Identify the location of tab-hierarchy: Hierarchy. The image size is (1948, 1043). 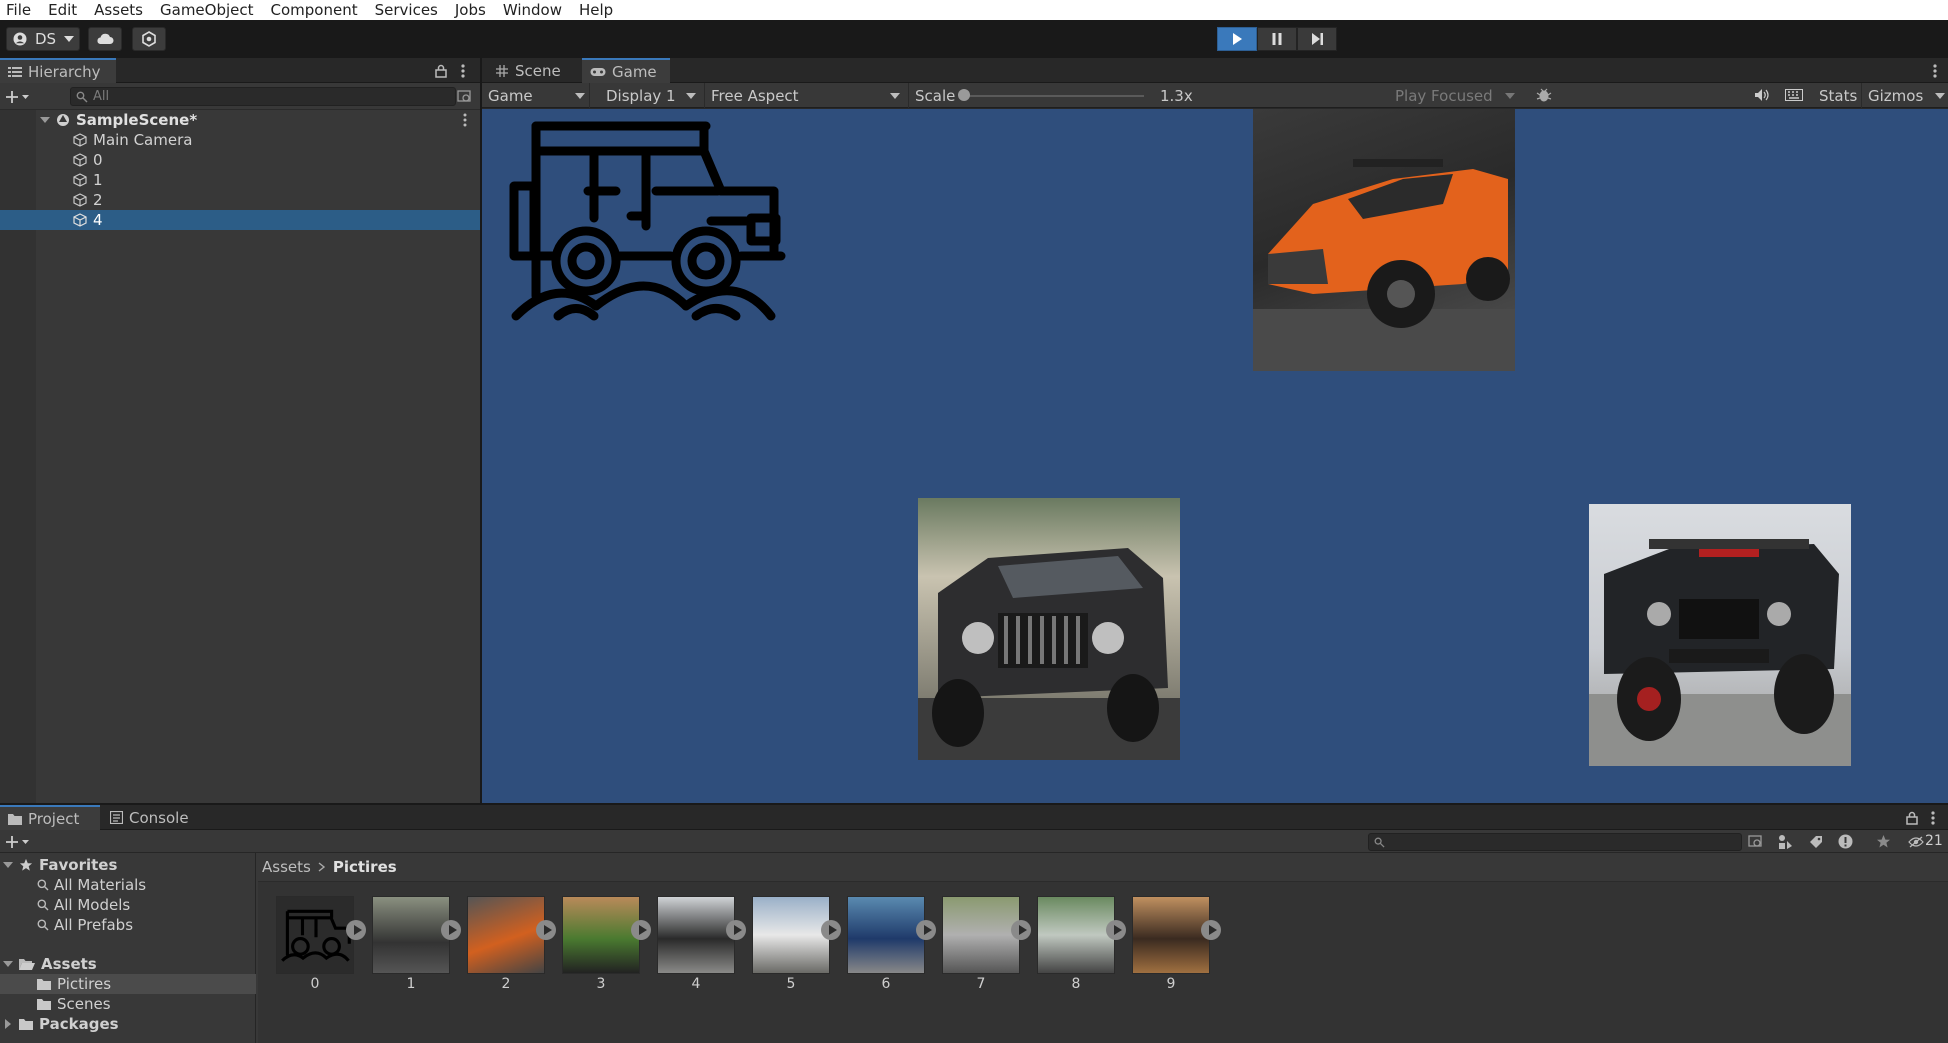
(58, 70).